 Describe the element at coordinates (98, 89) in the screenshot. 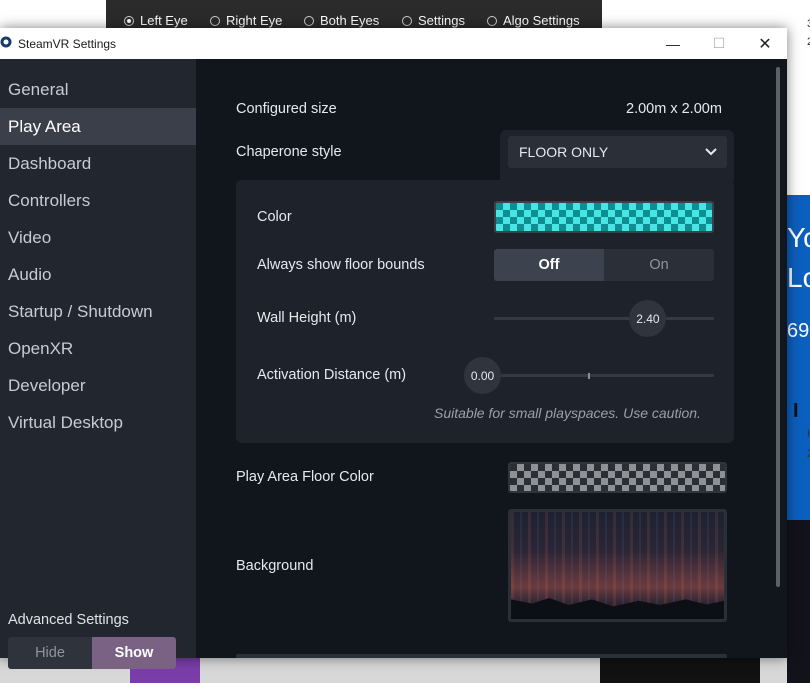

I see `sidebar-item-general: General` at that location.